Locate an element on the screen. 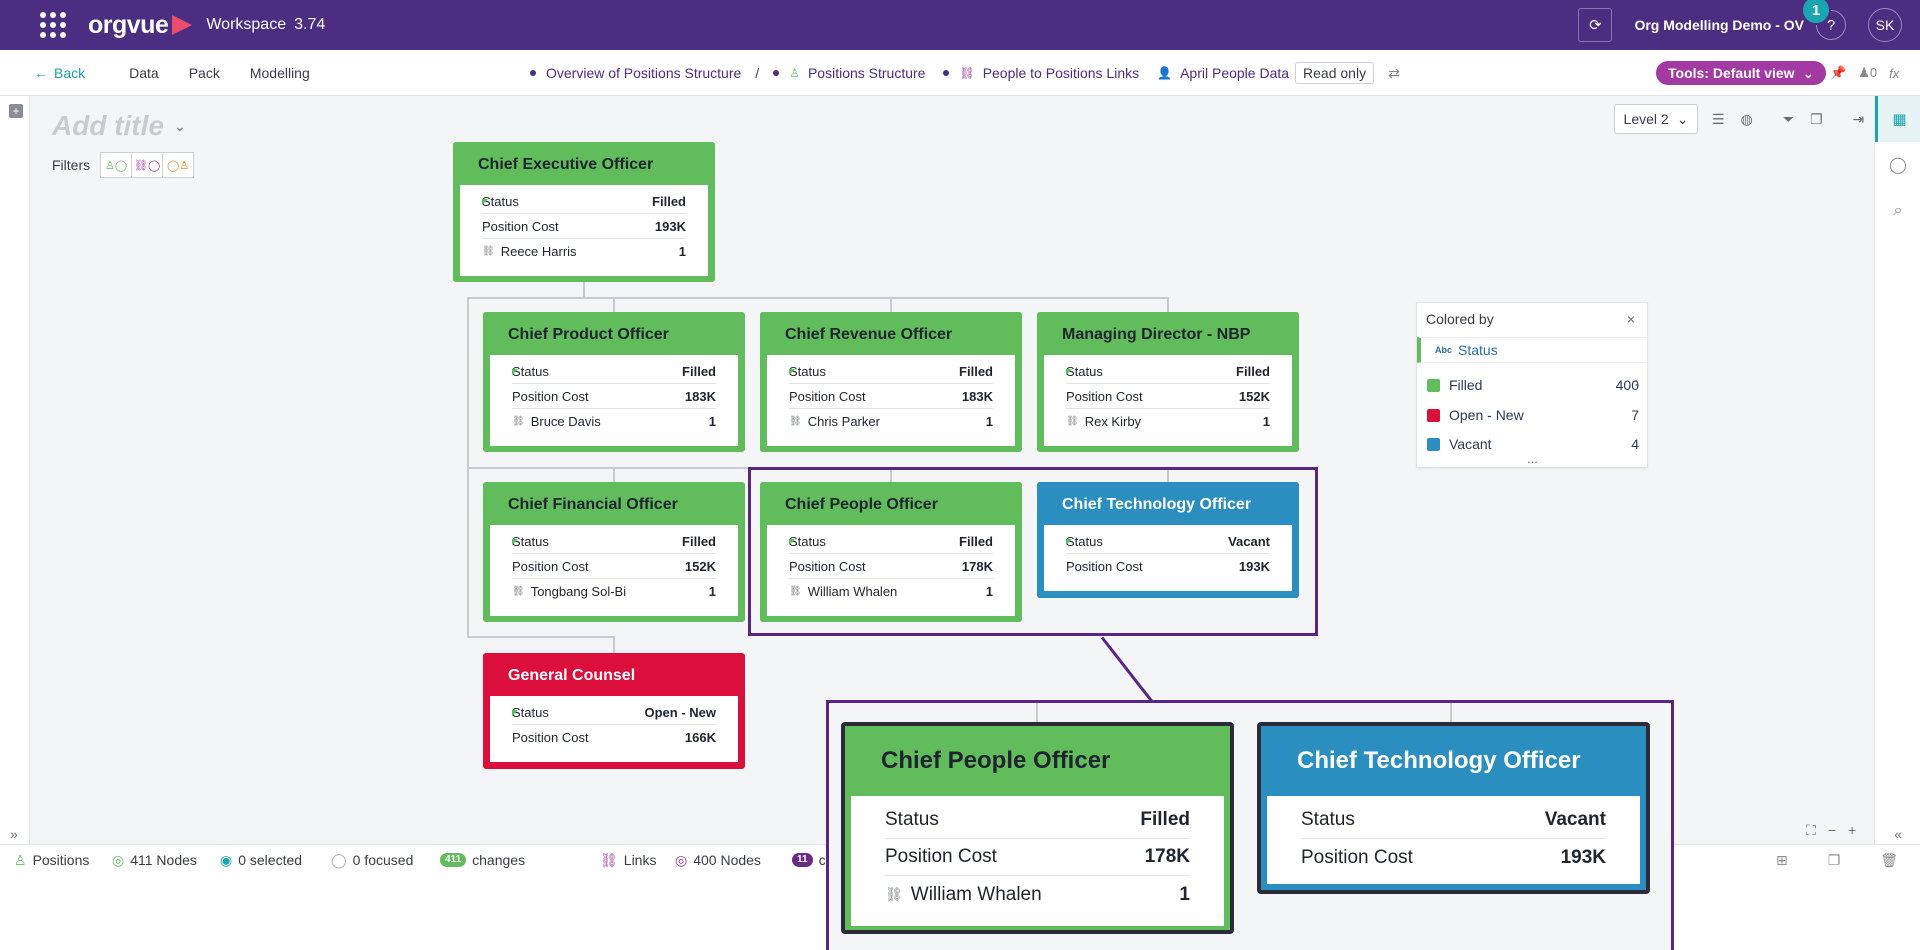 The width and height of the screenshot is (1920, 950). breadcrumb-positions: ♙ Positions Structure is located at coordinates (849, 73).